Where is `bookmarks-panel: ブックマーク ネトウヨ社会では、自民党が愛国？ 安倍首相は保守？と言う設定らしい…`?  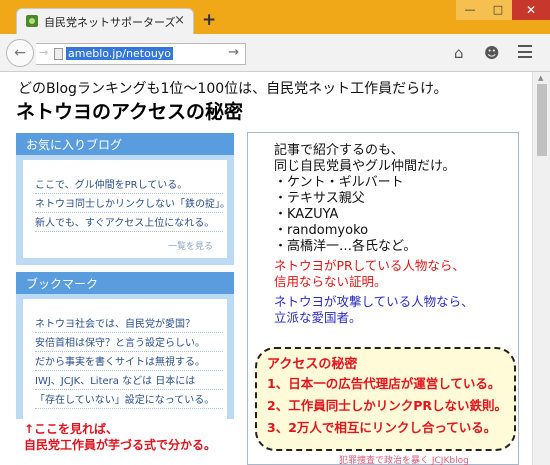 bookmarks-panel: ブックマーク ネトウヨ社会では、自民党が愛国？ 安倍首相は保守？と言う設定らしい… is located at coordinates (125, 345).